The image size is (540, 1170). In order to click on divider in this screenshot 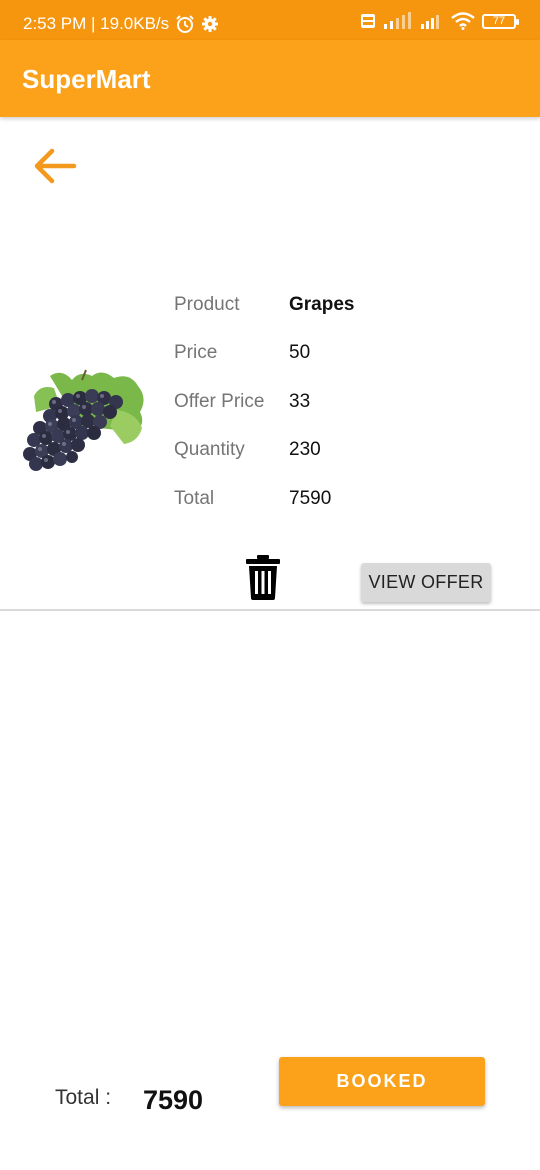, I will do `click(270, 610)`.